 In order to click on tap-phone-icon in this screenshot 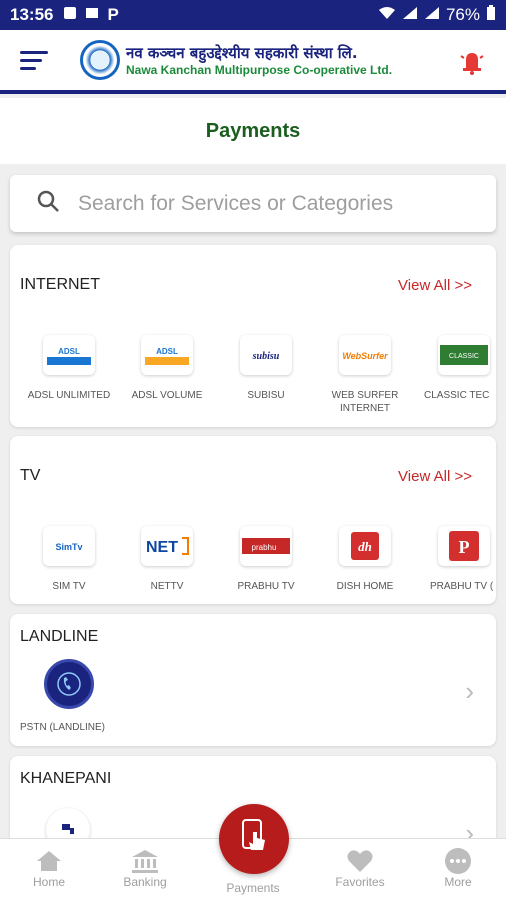, I will do `click(254, 839)`.